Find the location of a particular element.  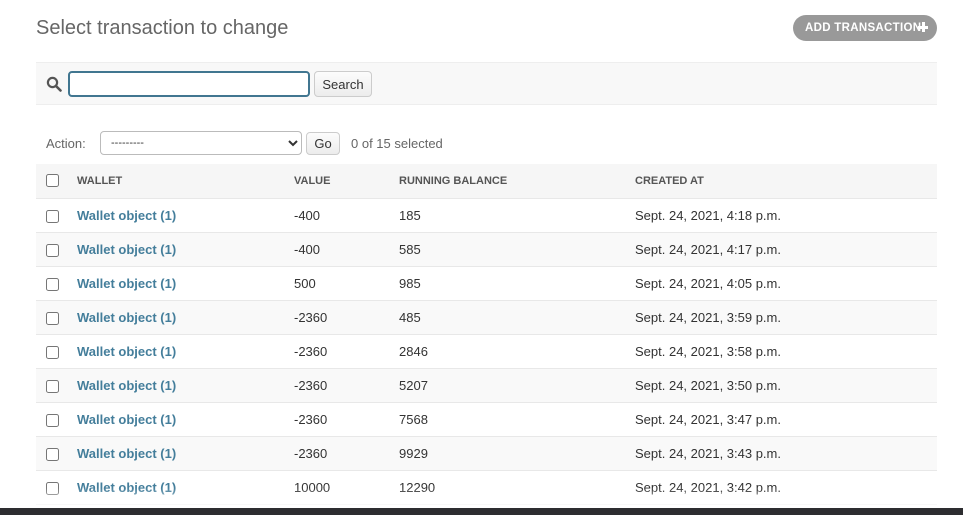

created-at-cell: Sept. 24, 2021, 3:58 p.m. is located at coordinates (786, 351).